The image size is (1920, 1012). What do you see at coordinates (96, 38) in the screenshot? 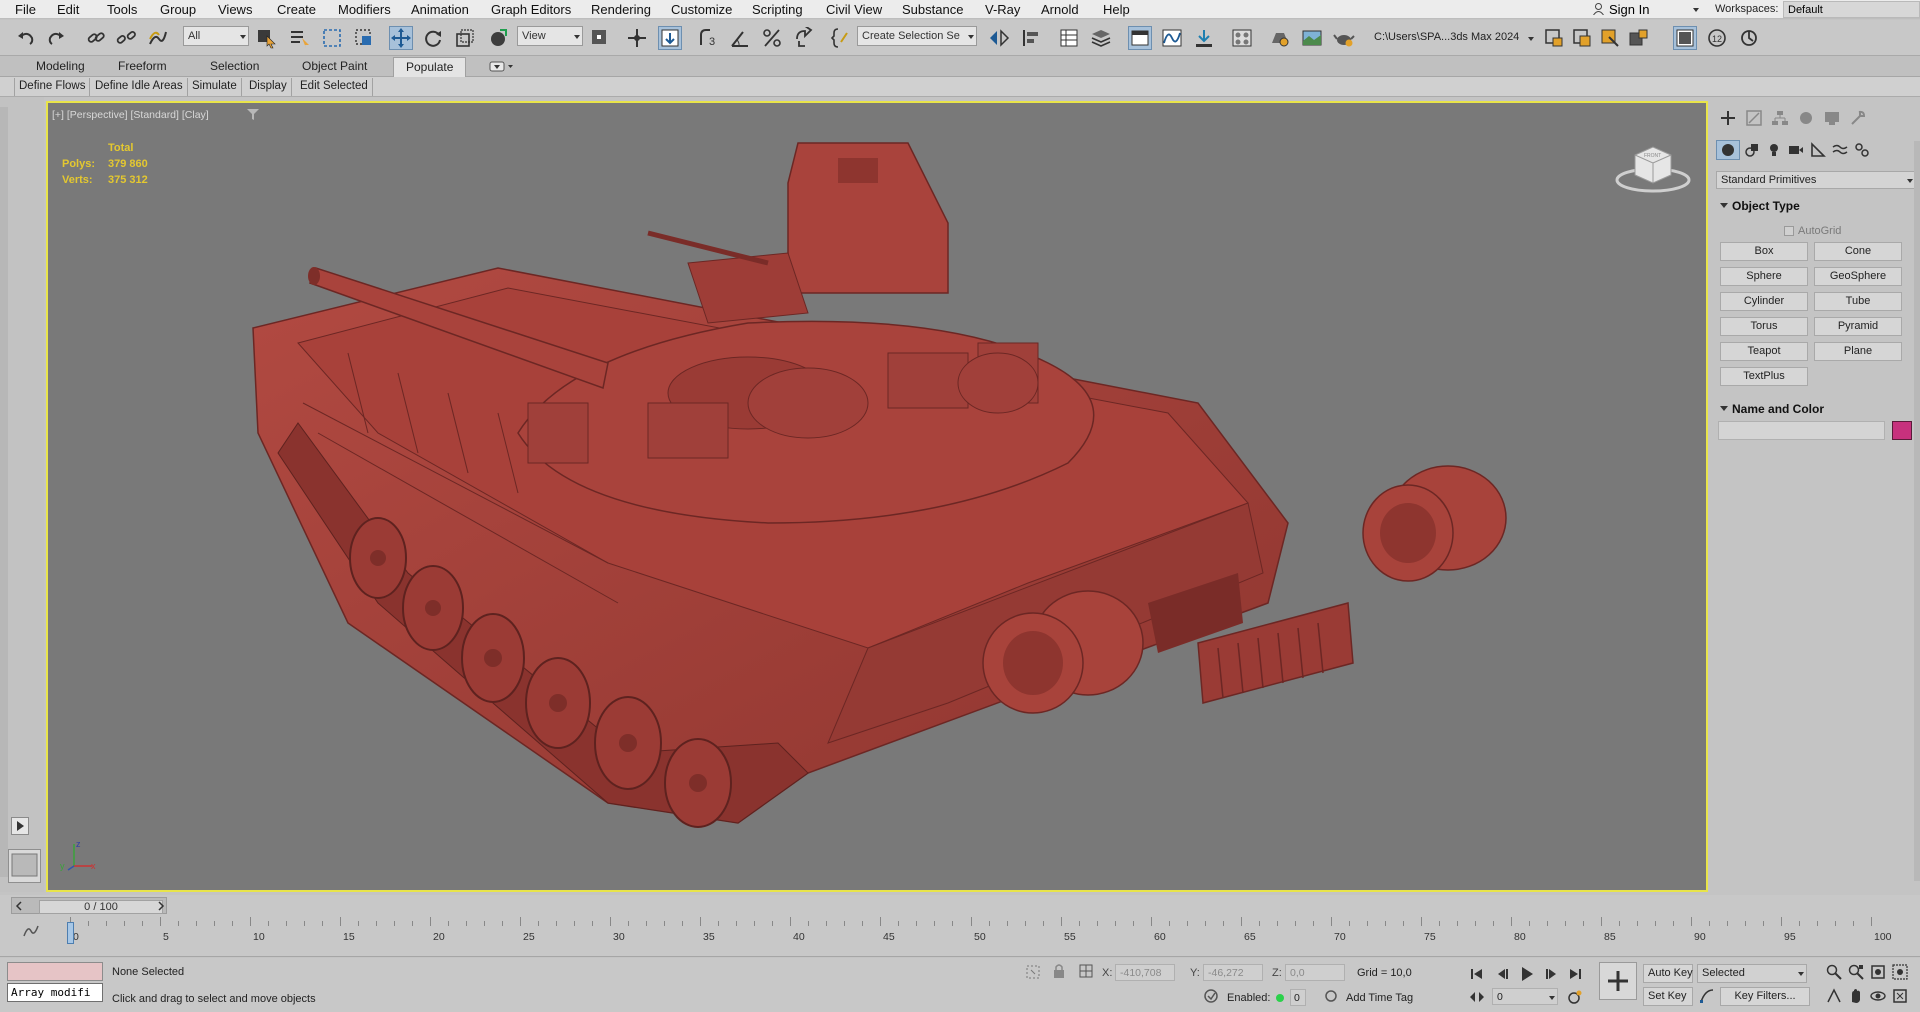
I see `link-button` at bounding box center [96, 38].